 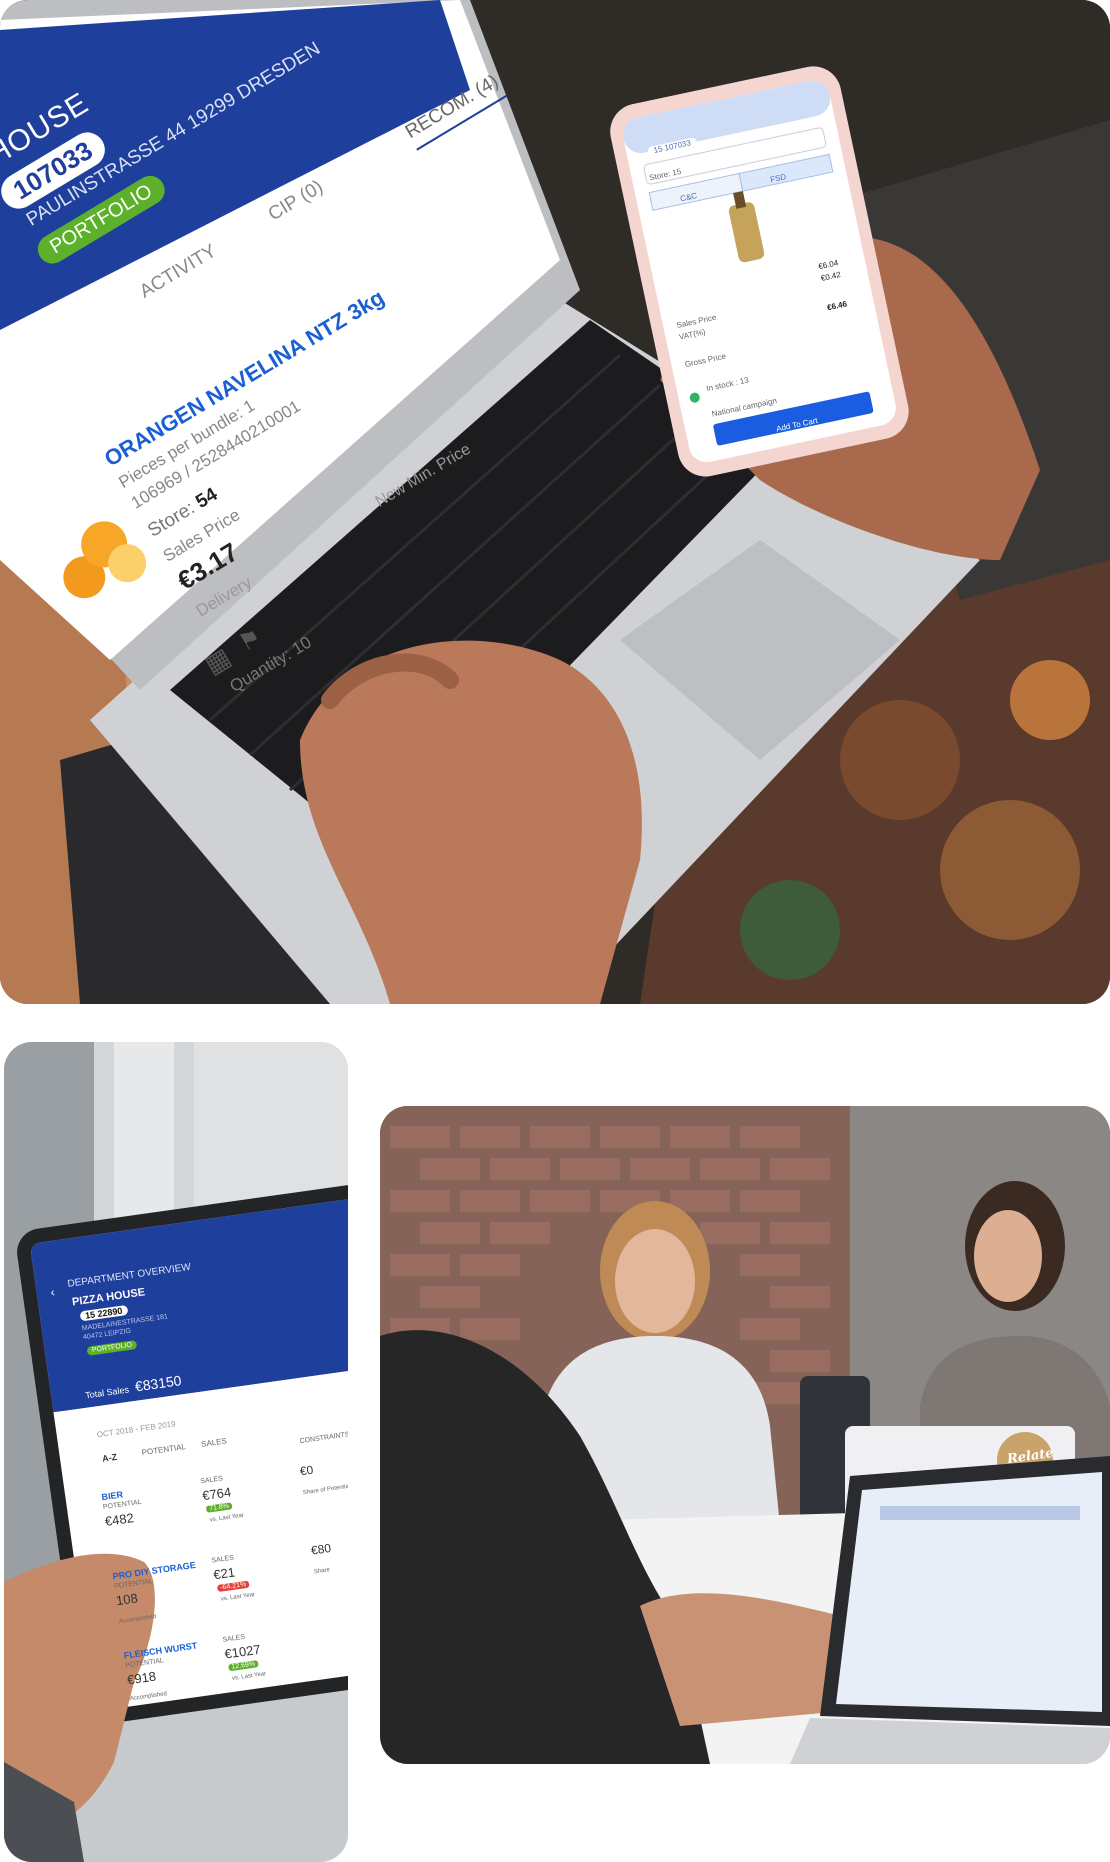 I want to click on store-value: 54, so click(x=207, y=498).